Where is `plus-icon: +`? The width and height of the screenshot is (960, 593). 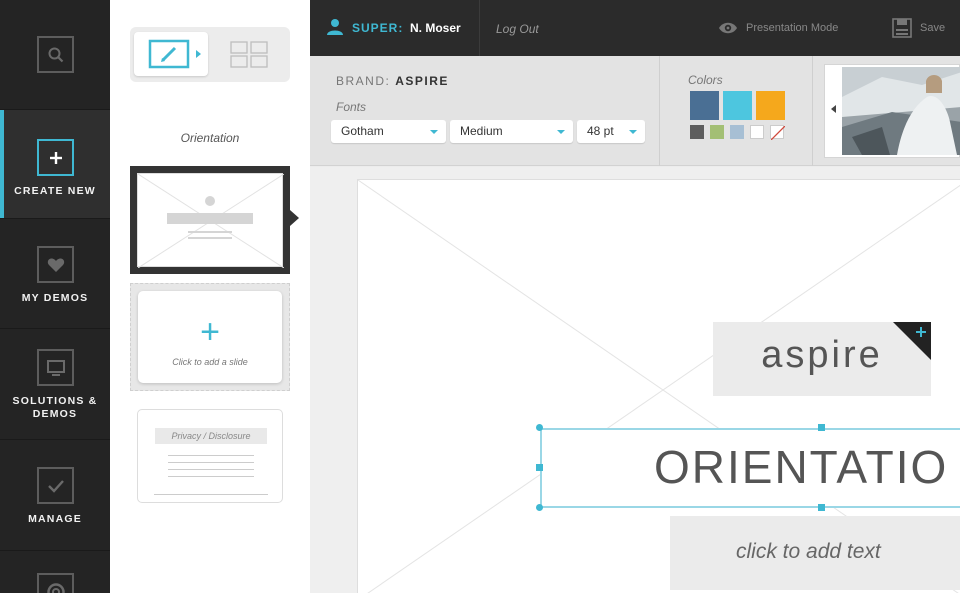 plus-icon: + is located at coordinates (210, 332).